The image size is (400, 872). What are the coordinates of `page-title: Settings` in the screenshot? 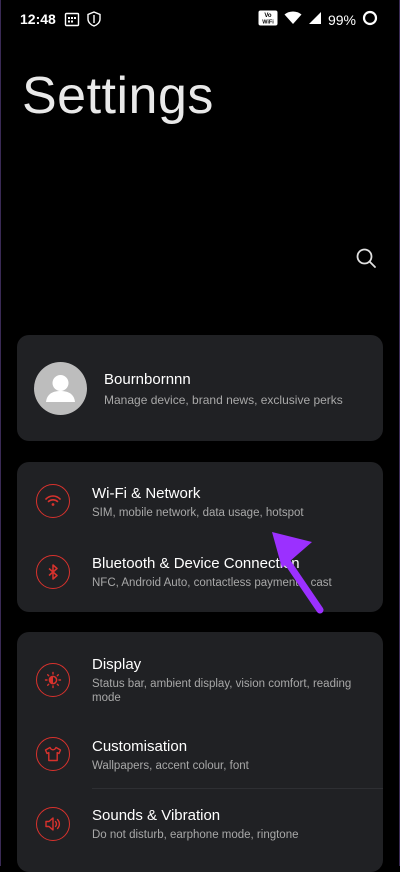 It's located at (118, 96).